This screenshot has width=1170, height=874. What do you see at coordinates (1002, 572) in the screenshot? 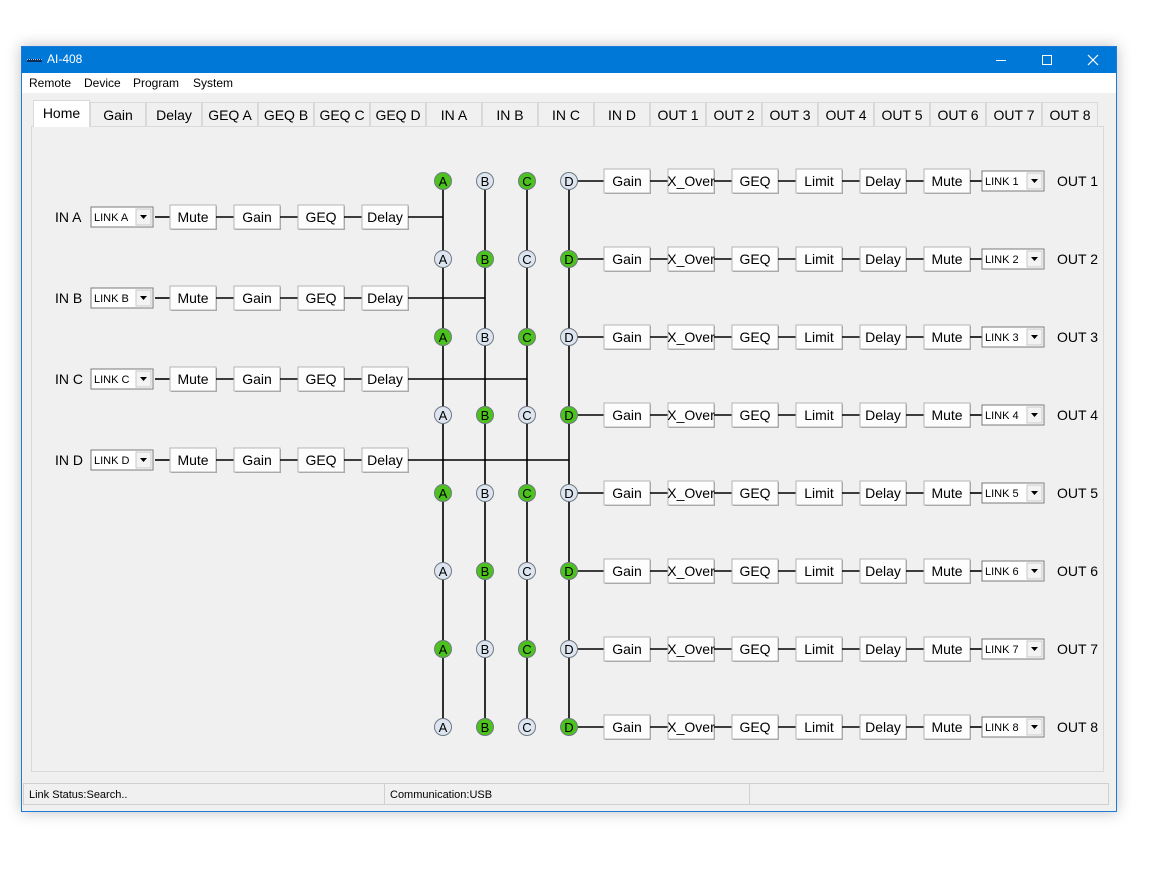
I see `output-link-select-out-6-value: LINK 6` at bounding box center [1002, 572].